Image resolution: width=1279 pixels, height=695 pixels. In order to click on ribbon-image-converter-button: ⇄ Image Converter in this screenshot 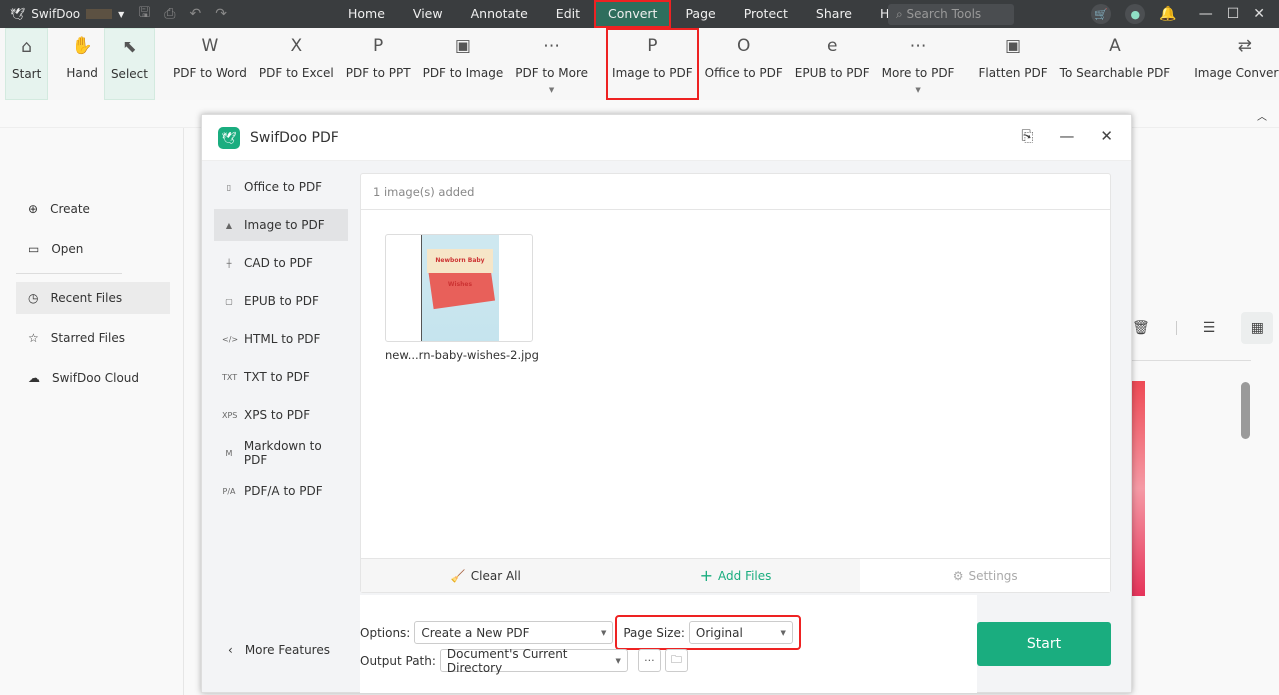, I will do `click(1233, 64)`.